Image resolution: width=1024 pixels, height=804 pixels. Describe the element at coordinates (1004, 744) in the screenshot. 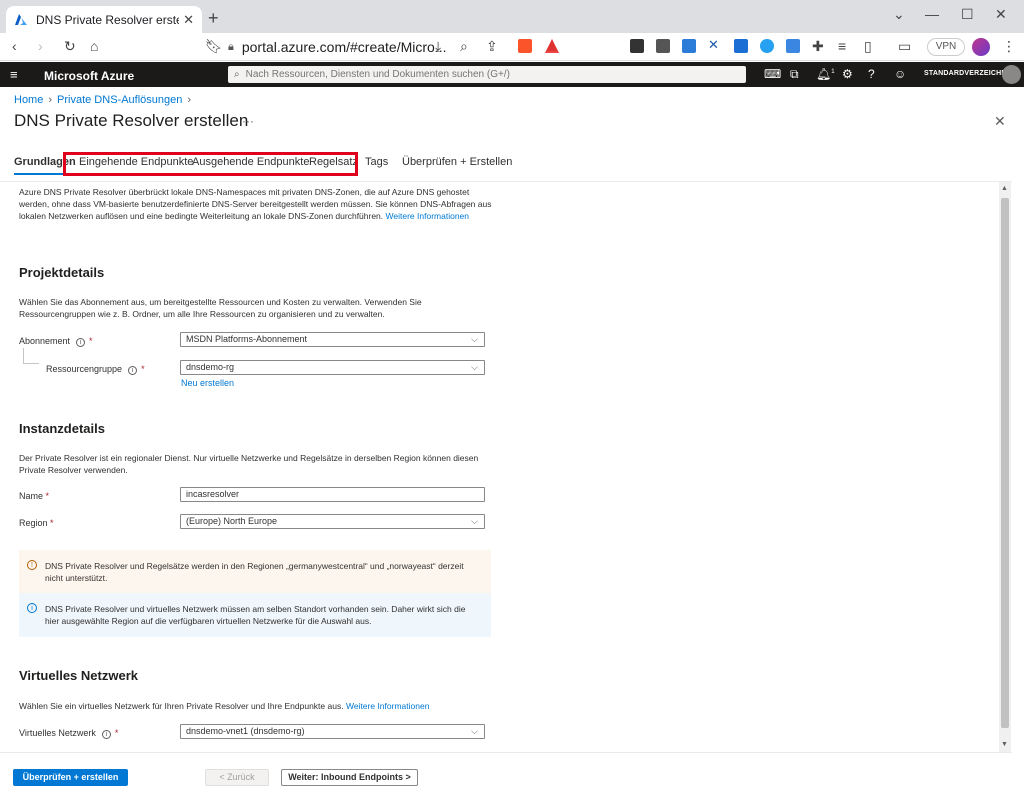

I see `scroll-down-icon: ▼` at that location.